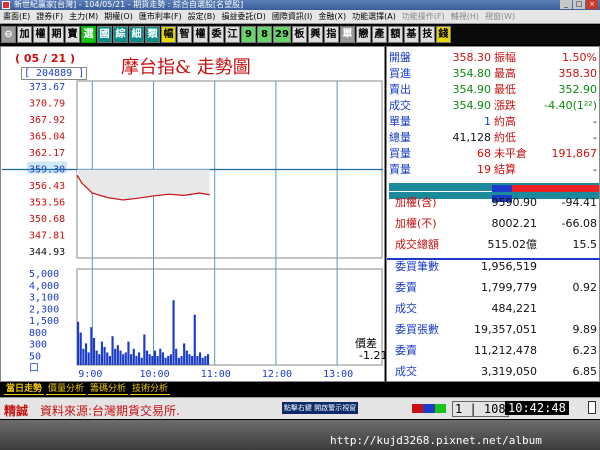  Describe the element at coordinates (505, 121) in the screenshot. I see `quote-label: 約高` at that location.